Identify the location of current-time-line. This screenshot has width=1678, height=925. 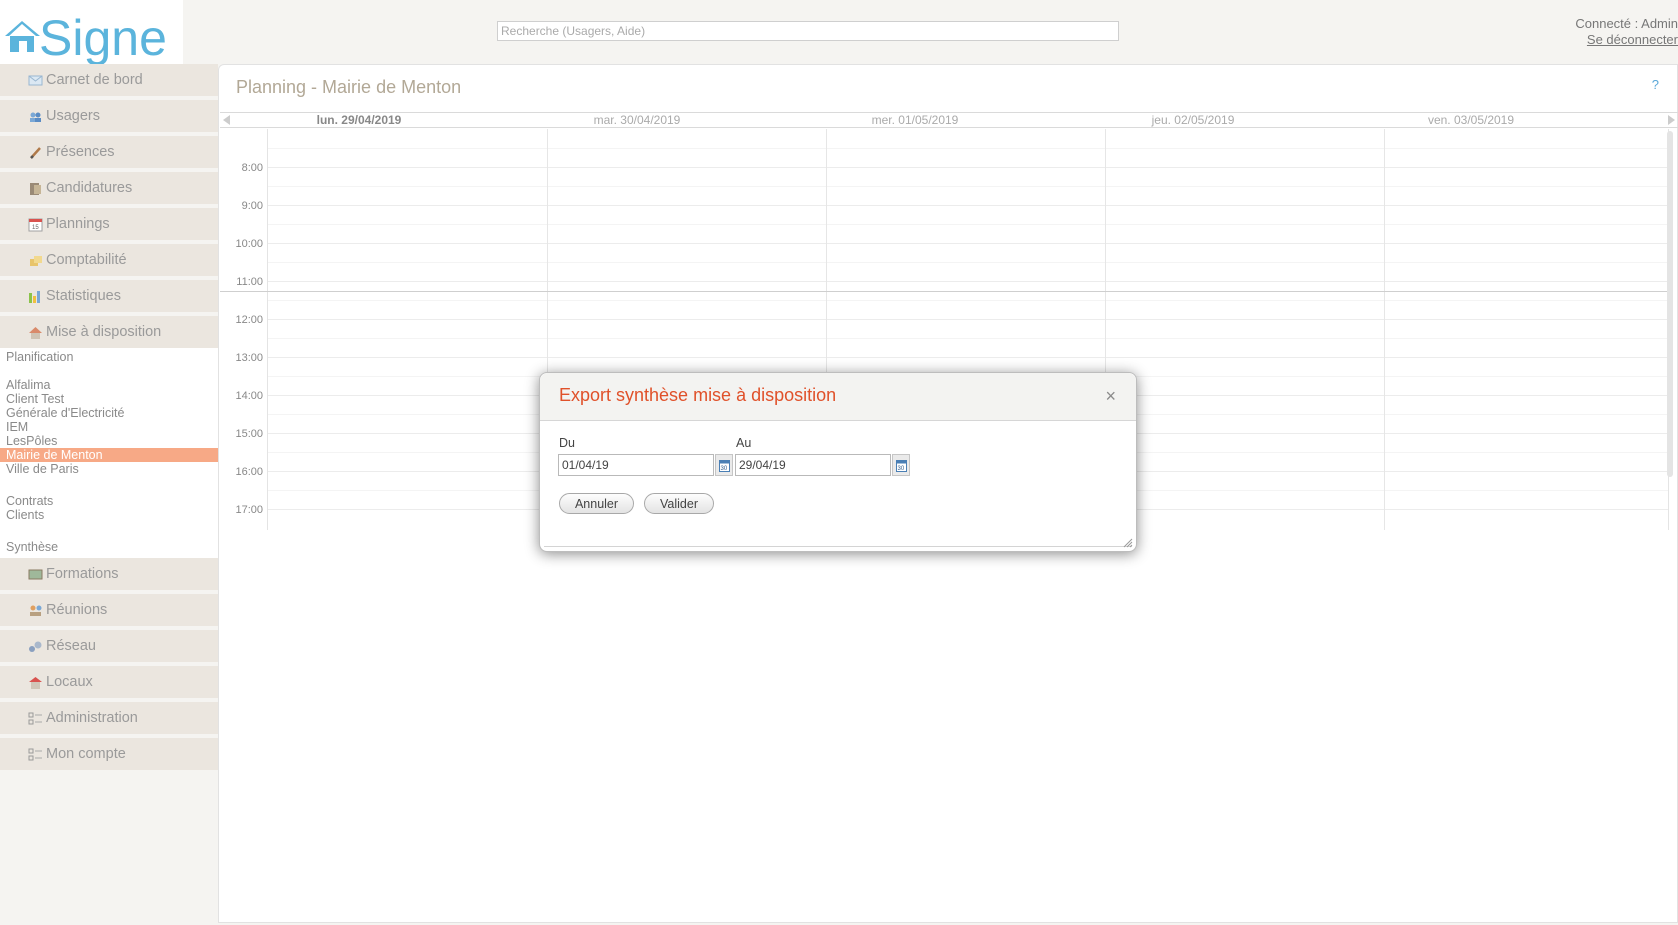
(945, 291).